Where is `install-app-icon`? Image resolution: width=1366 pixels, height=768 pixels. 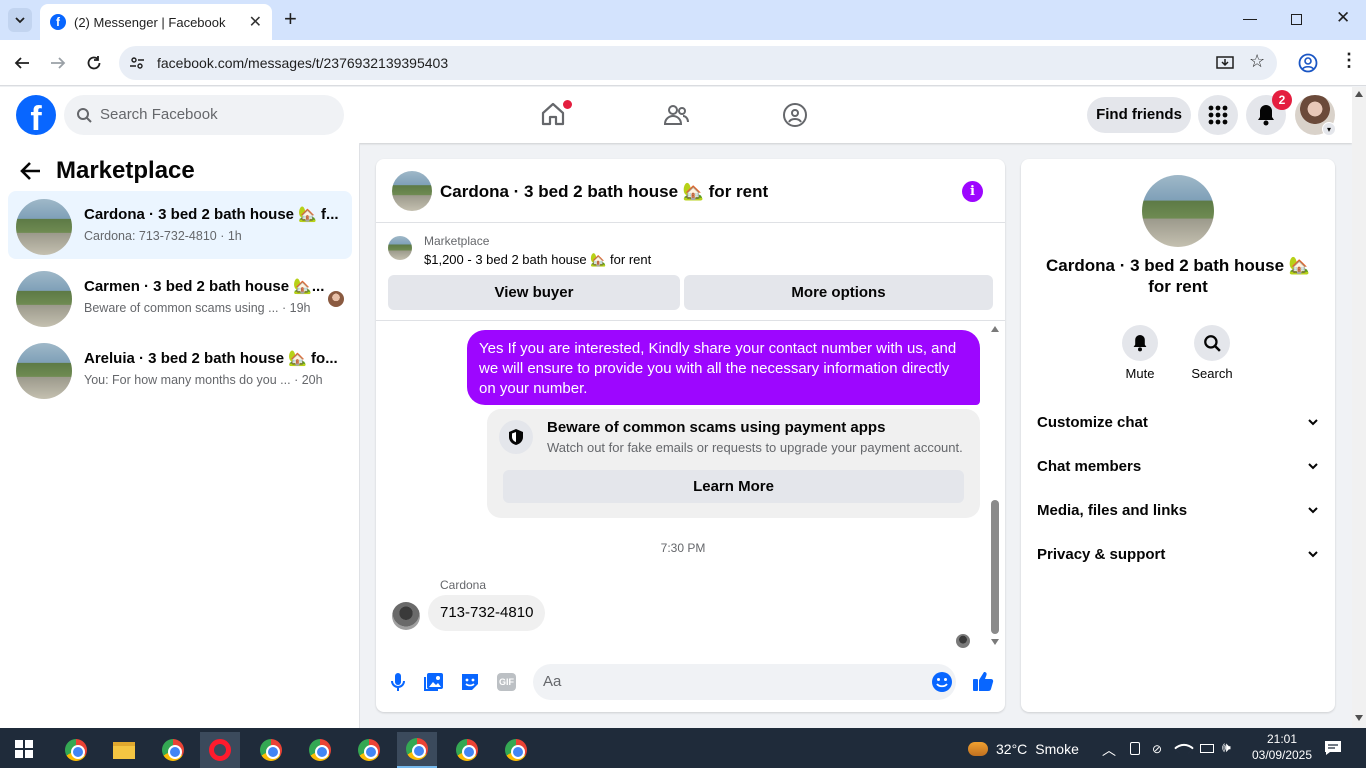
install-app-icon is located at coordinates (1225, 63).